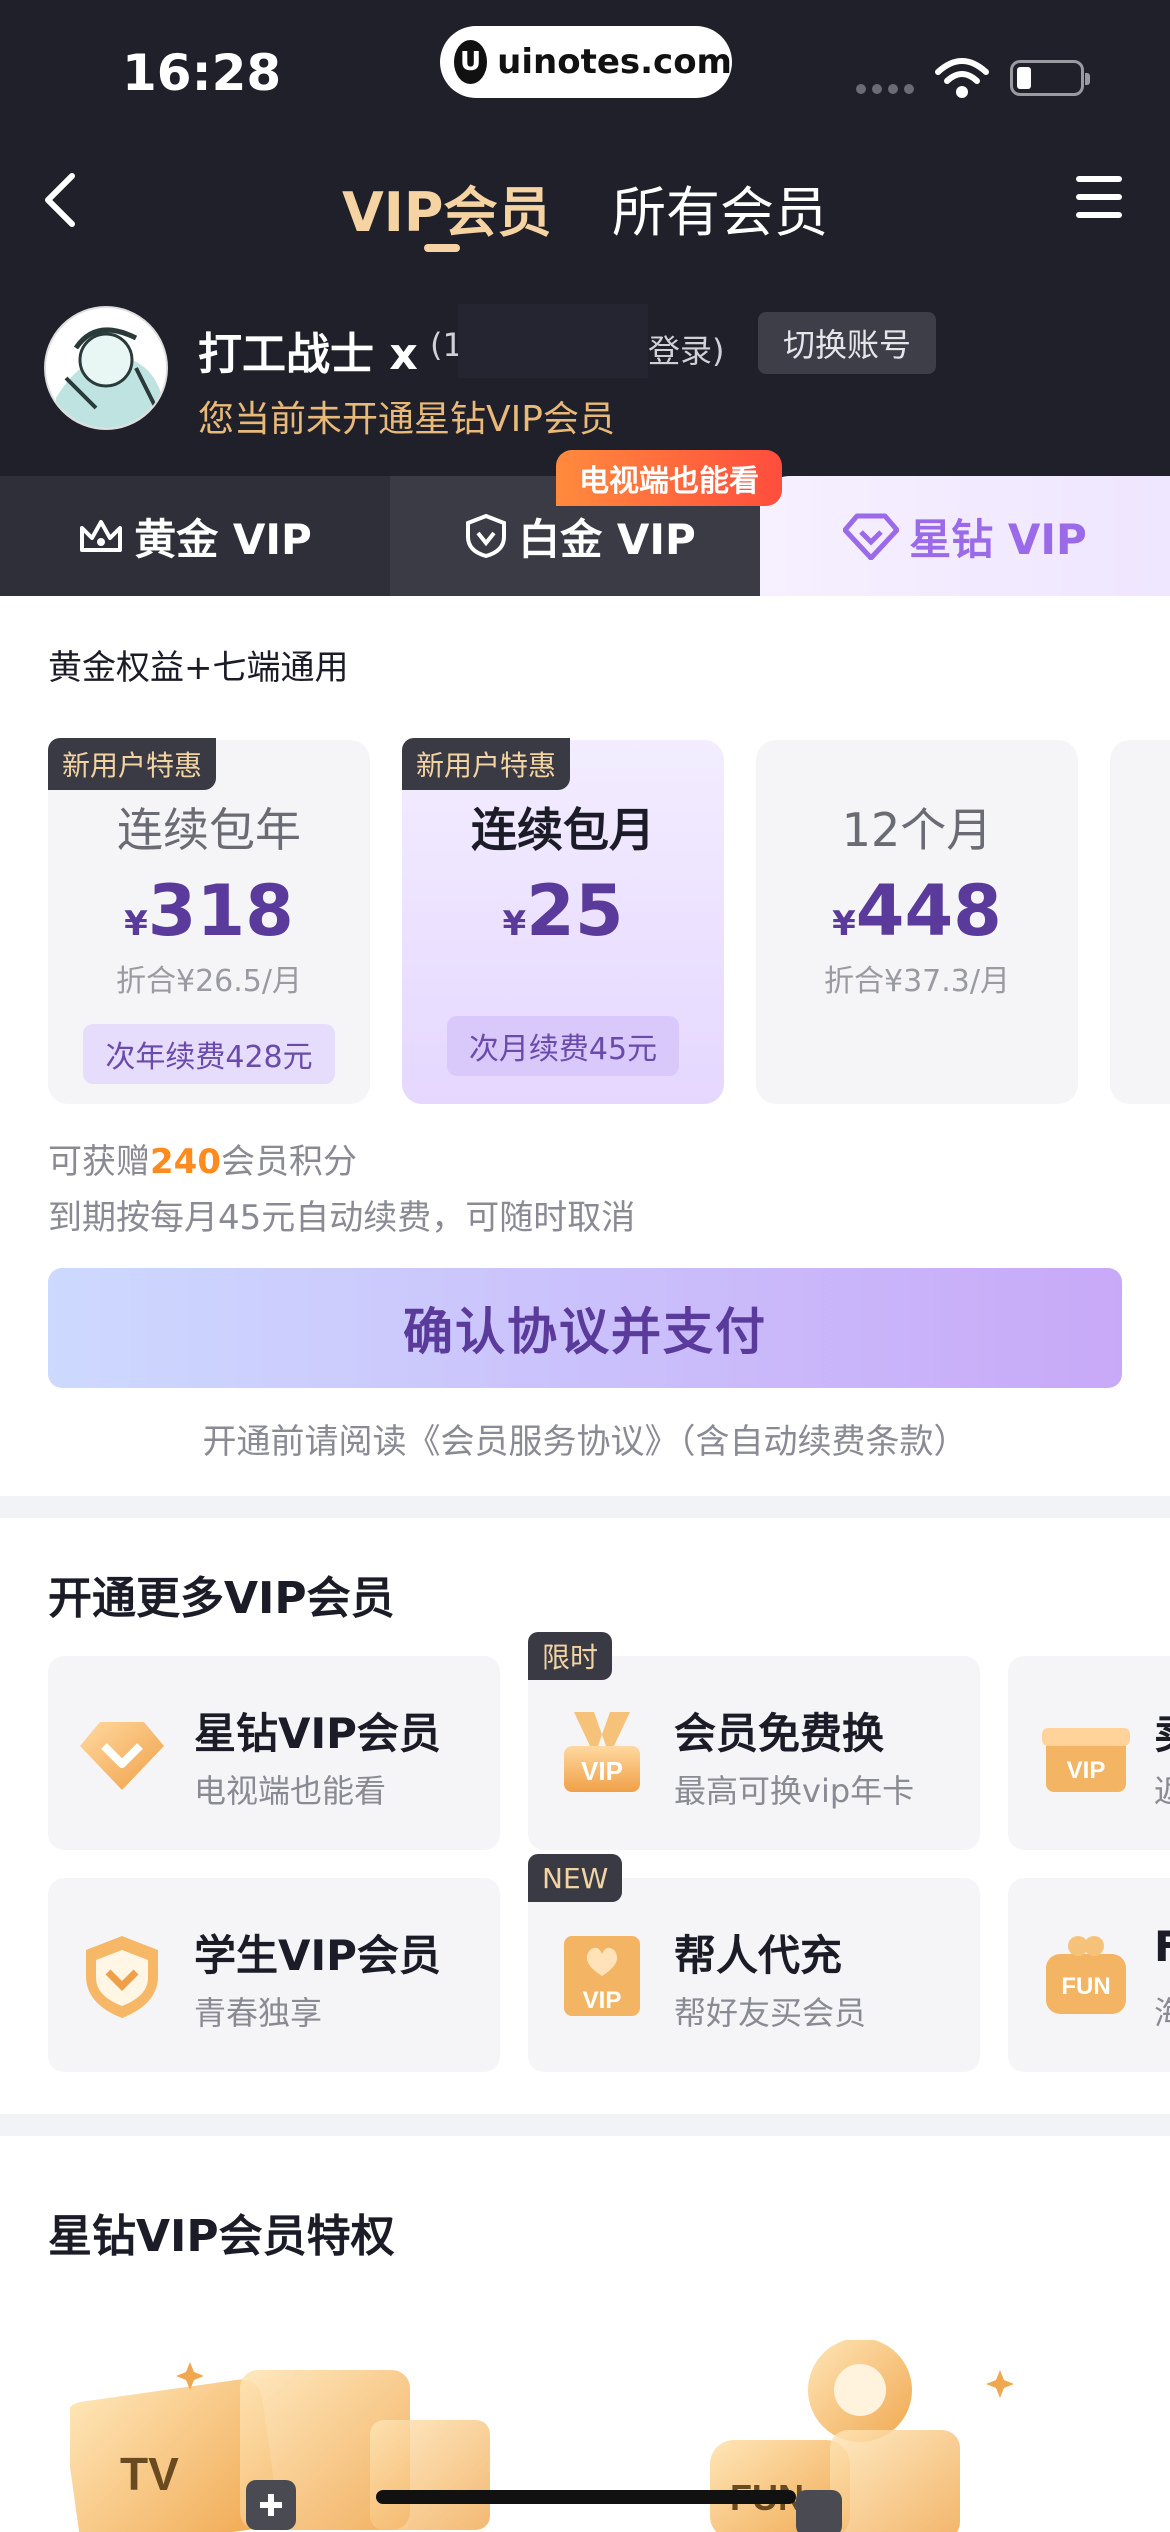 This screenshot has width=1170, height=2532. What do you see at coordinates (60, 200) in the screenshot?
I see `back-icon` at bounding box center [60, 200].